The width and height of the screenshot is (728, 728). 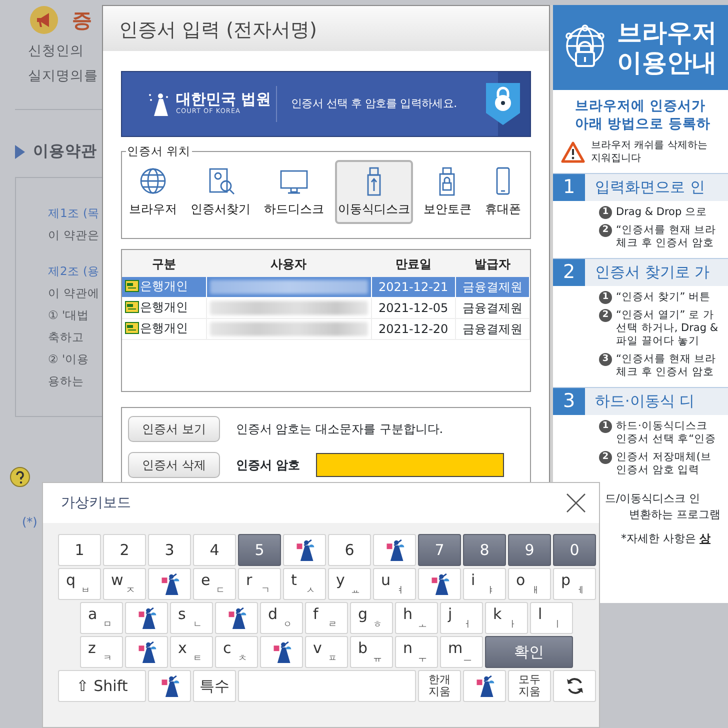 I want to click on intro-text: 실지명의를, so click(x=63, y=76).